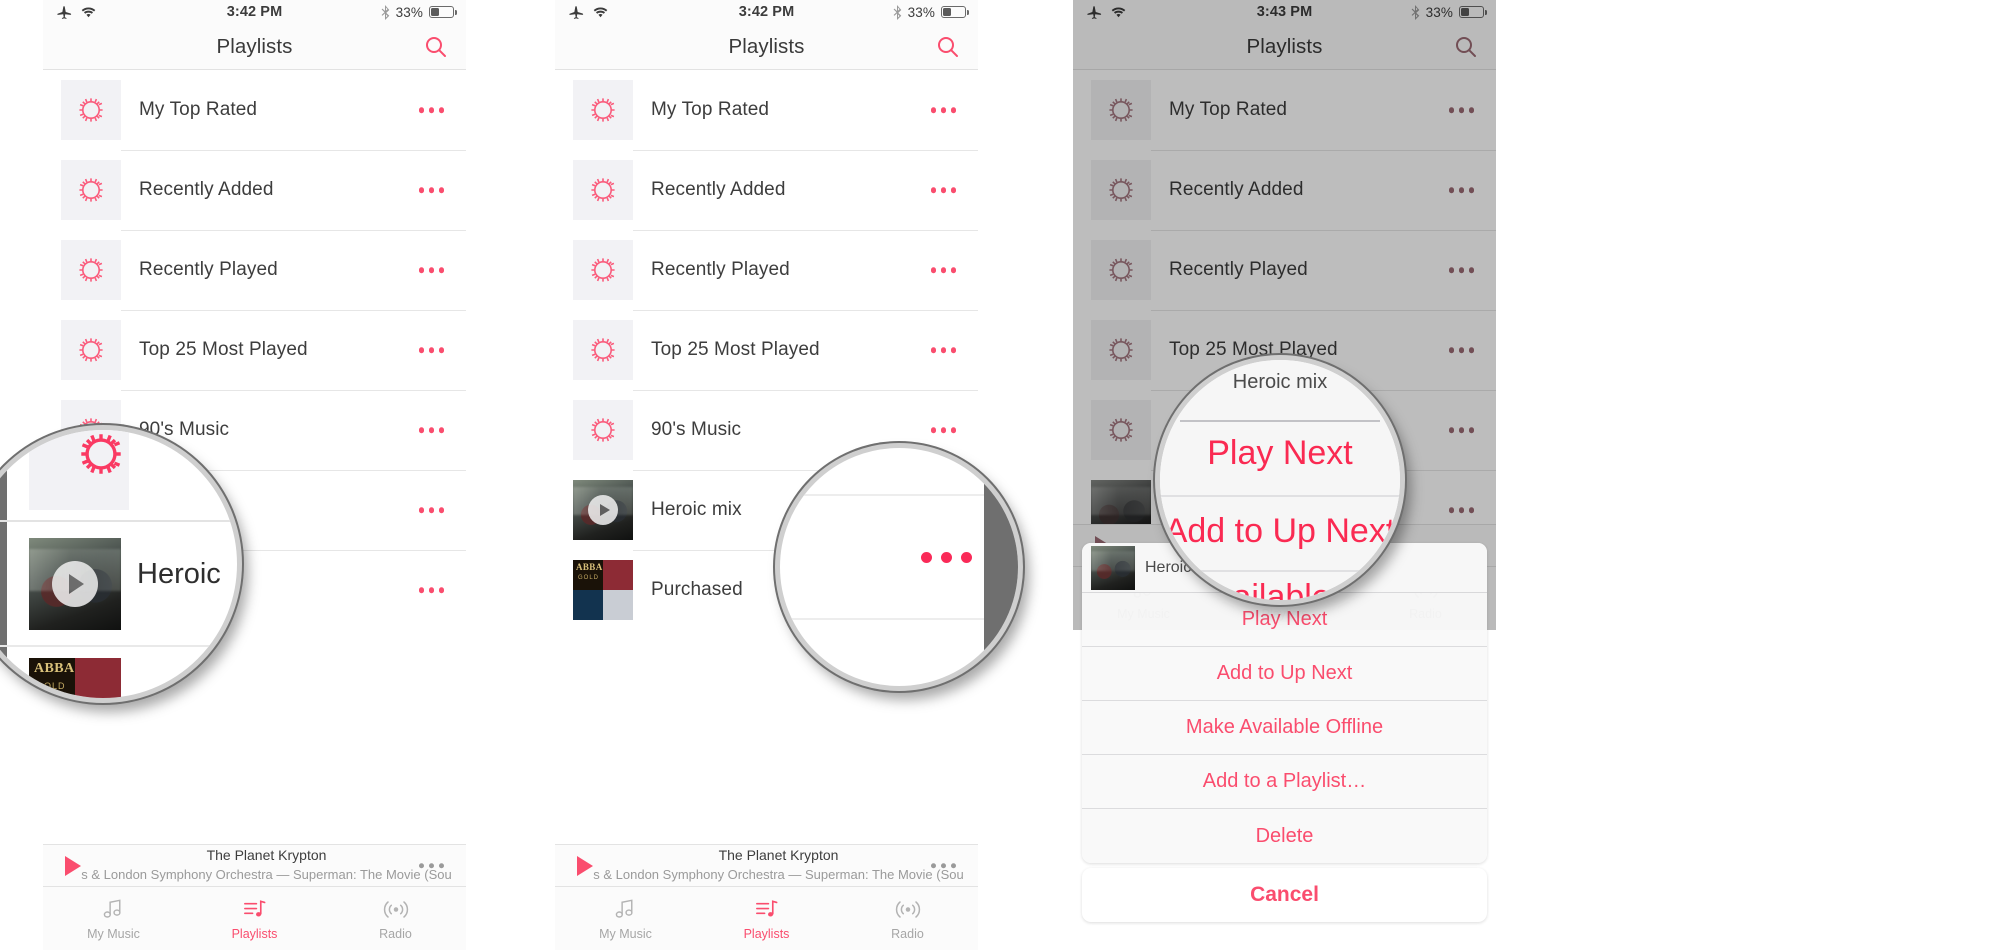 This screenshot has height=950, width=2002. What do you see at coordinates (409, 12) in the screenshot?
I see `battery-percent: 33%` at bounding box center [409, 12].